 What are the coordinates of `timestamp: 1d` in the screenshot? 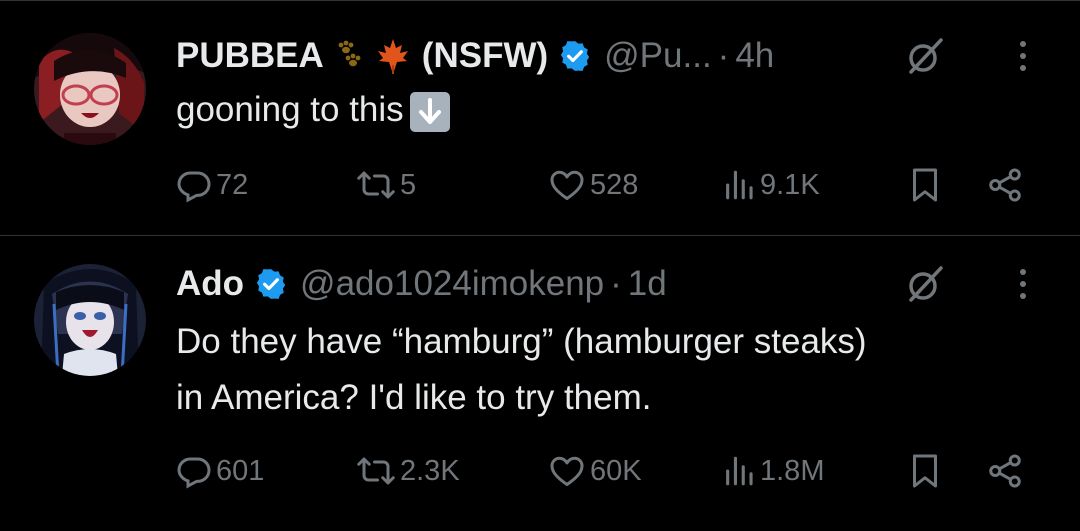 It's located at (647, 284).